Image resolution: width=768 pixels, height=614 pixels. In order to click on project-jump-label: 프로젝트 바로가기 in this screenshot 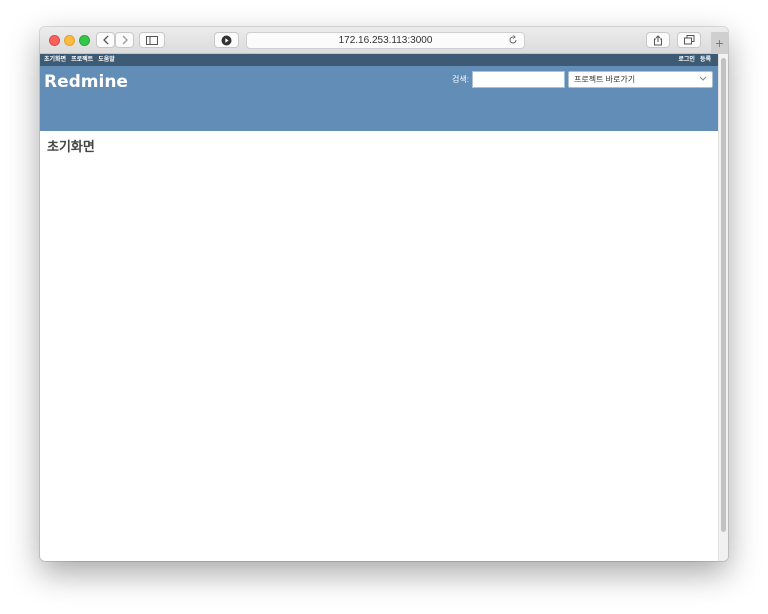, I will do `click(605, 79)`.